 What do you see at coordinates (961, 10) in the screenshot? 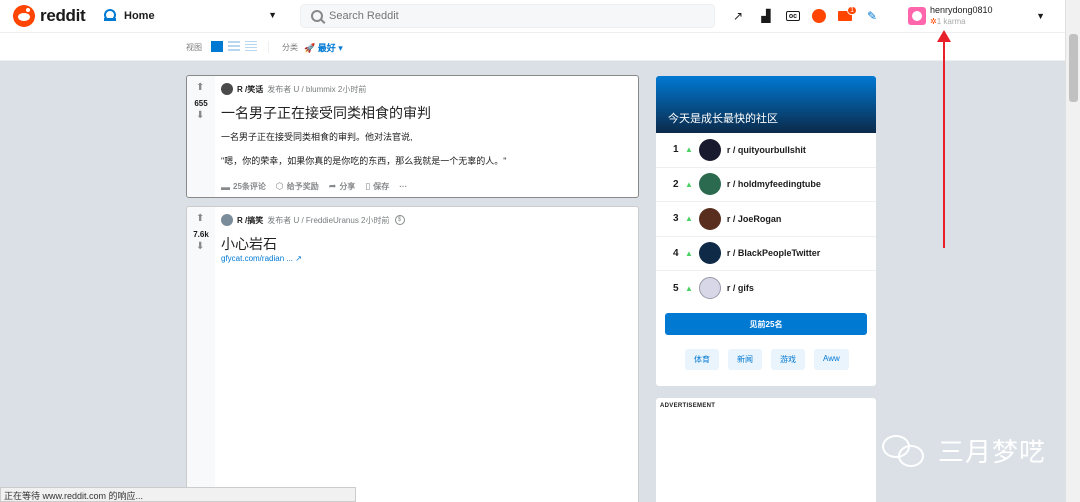
I see `user-name: henrydong0810` at bounding box center [961, 10].